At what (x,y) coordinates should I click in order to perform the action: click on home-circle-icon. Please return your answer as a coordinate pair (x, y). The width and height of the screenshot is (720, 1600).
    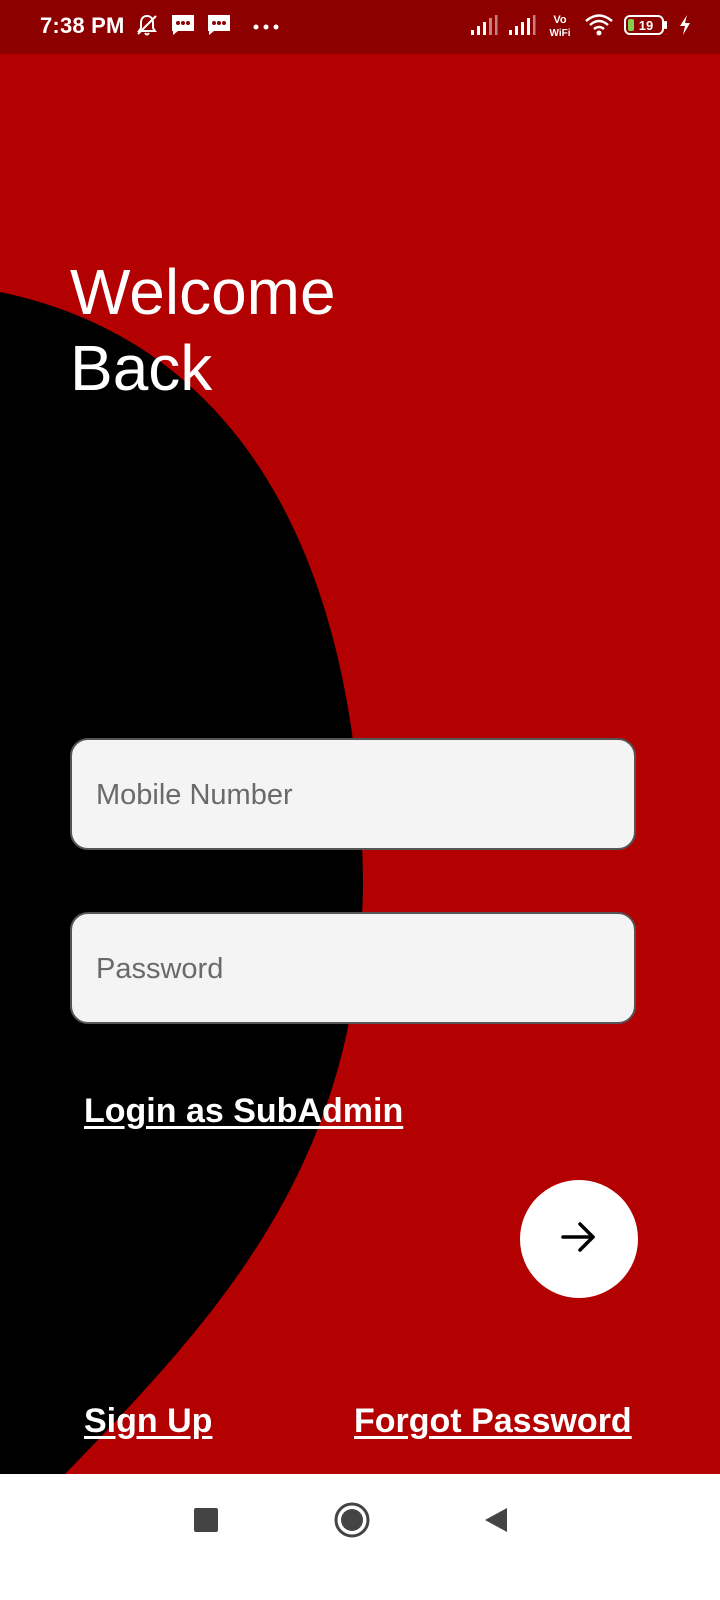
    Looking at the image, I should click on (352, 1522).